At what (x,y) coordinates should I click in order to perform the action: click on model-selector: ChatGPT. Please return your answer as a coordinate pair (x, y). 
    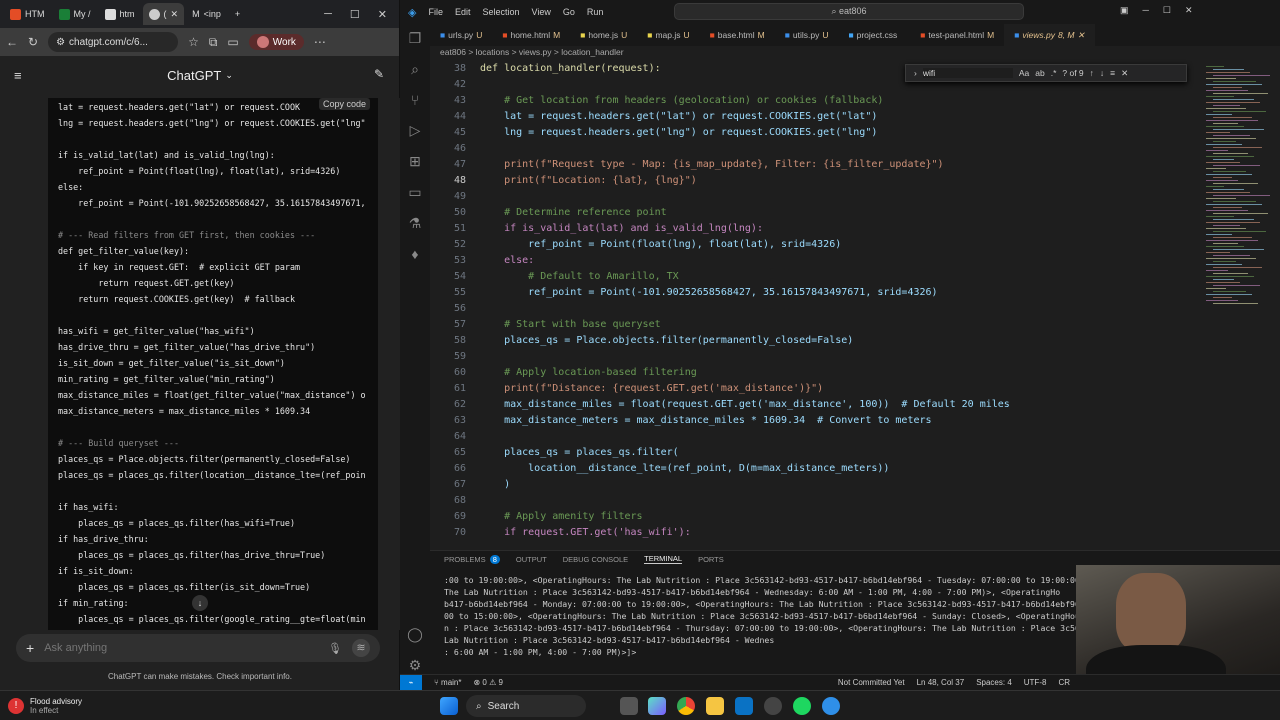
    Looking at the image, I should click on (194, 75).